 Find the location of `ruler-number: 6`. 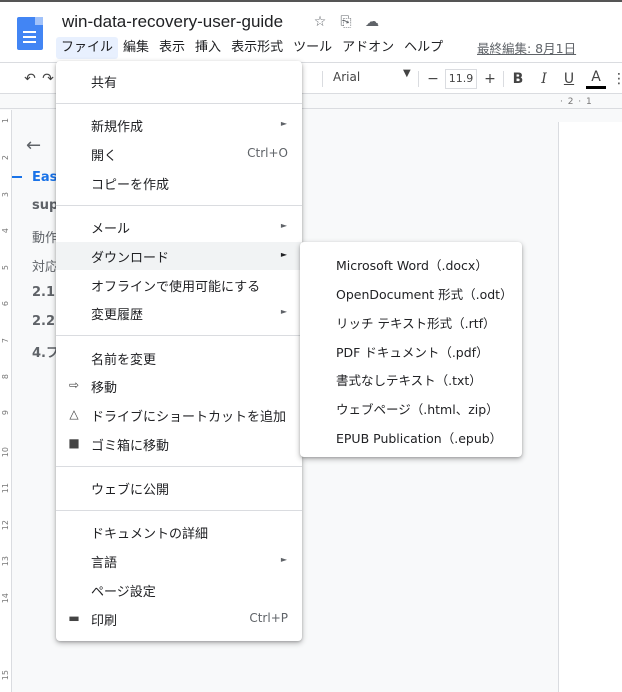

ruler-number: 6 is located at coordinates (5, 304).